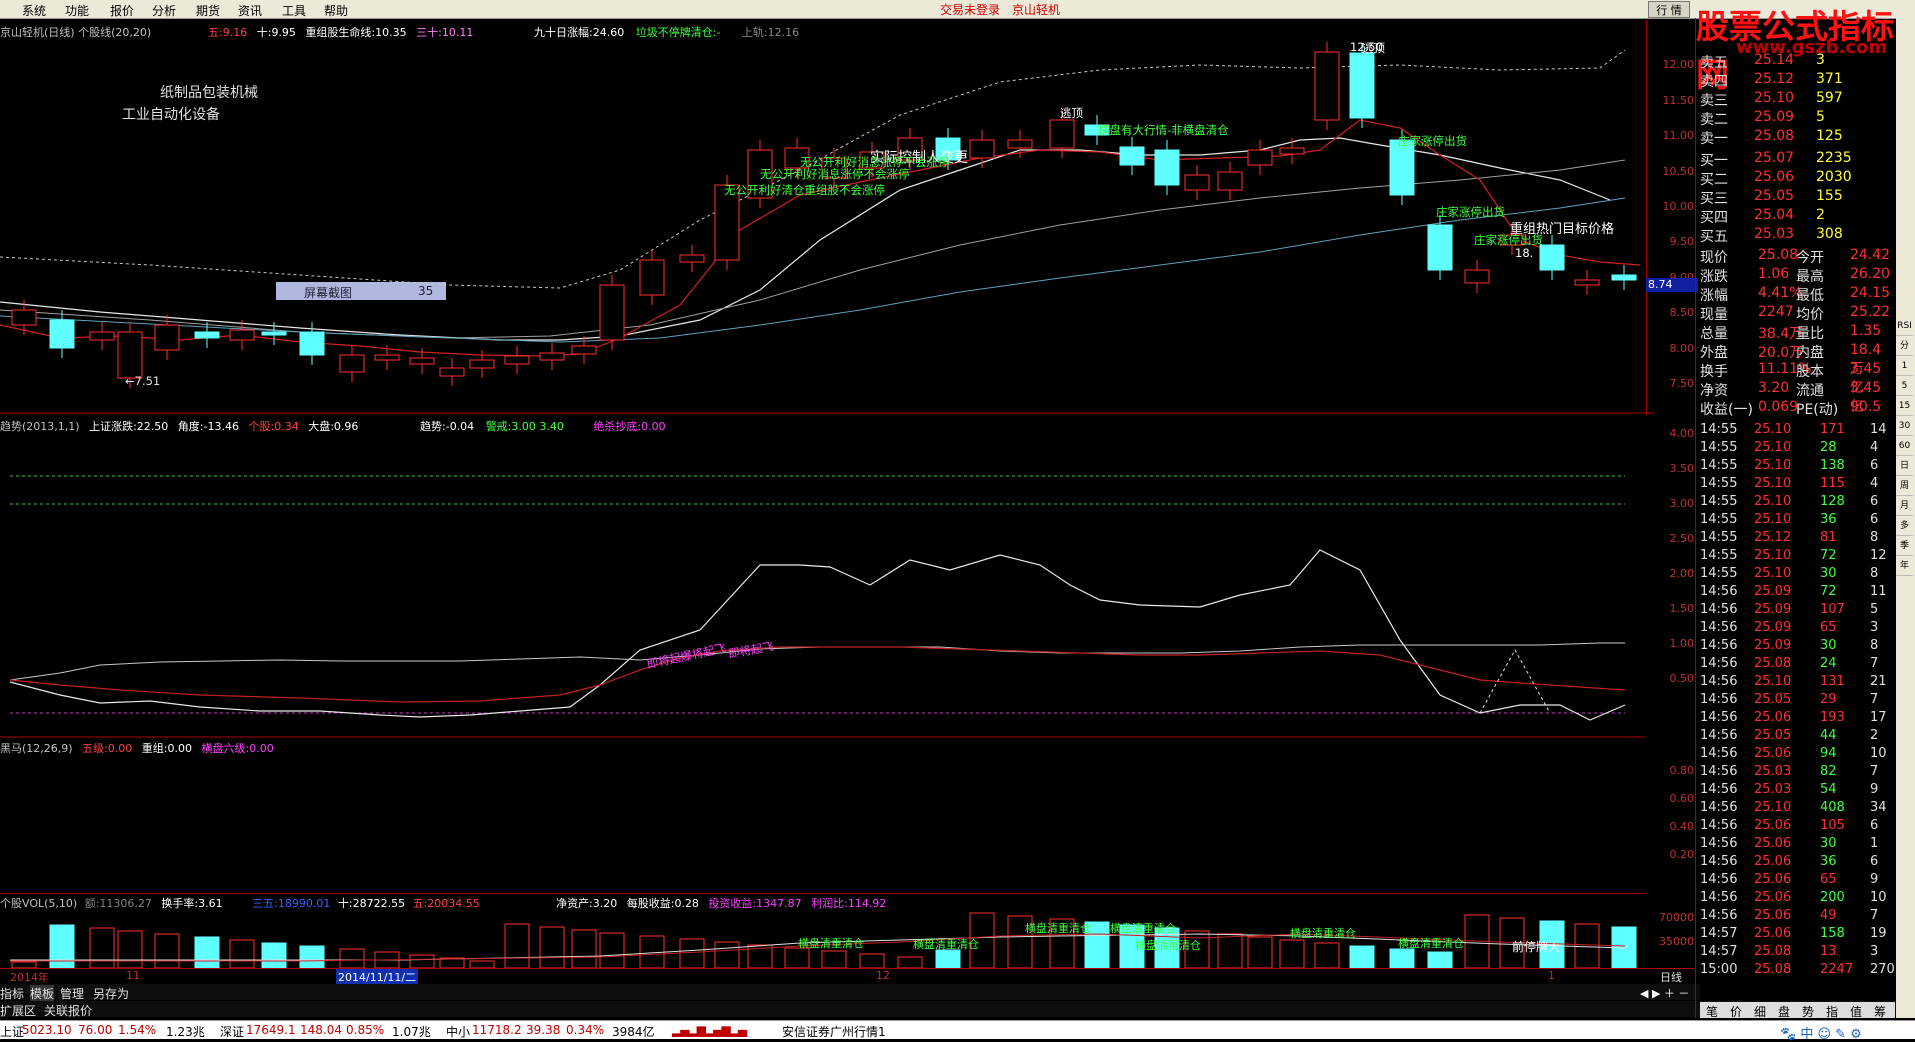  I want to click on period-button: 30, so click(1904, 427).